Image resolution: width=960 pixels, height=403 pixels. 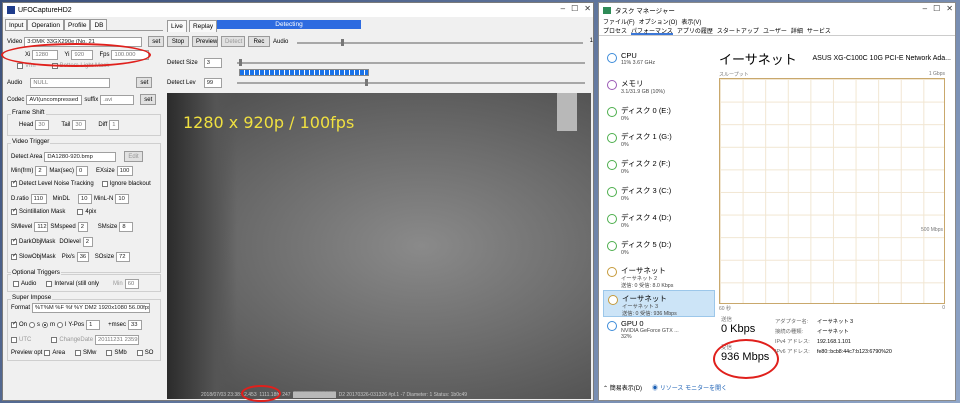 I want to click on detect-button: Detect, so click(x=233, y=41).